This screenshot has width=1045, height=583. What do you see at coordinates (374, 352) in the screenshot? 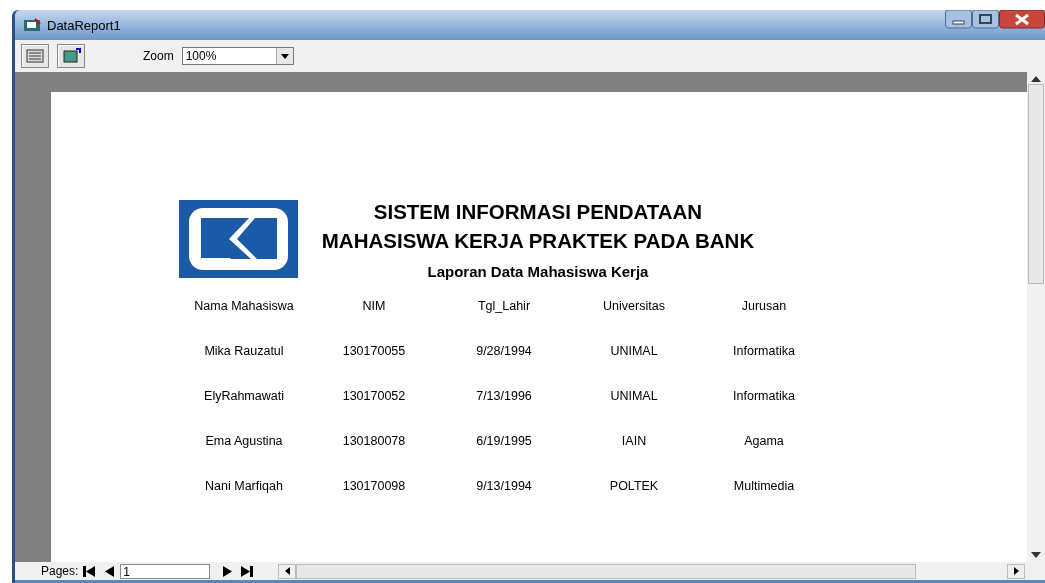
I see `table-cell-text: 130170055` at bounding box center [374, 352].